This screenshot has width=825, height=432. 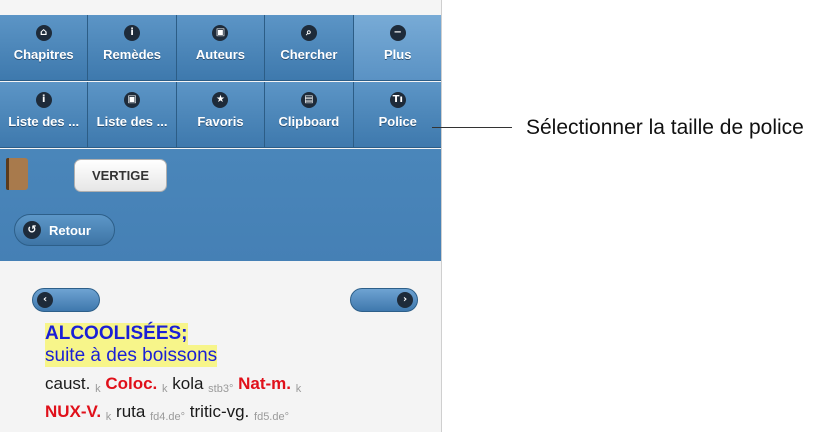 What do you see at coordinates (221, 389) in the screenshot?
I see `remedy-grade: stb3°` at bounding box center [221, 389].